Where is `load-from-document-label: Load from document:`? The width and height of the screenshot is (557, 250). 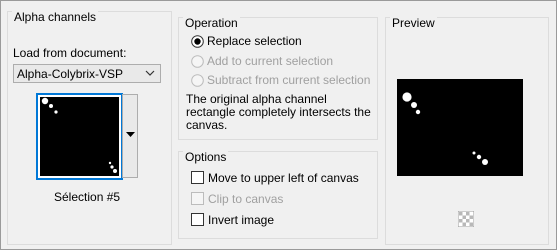 load-from-document-label: Load from document: is located at coordinates (69, 53).